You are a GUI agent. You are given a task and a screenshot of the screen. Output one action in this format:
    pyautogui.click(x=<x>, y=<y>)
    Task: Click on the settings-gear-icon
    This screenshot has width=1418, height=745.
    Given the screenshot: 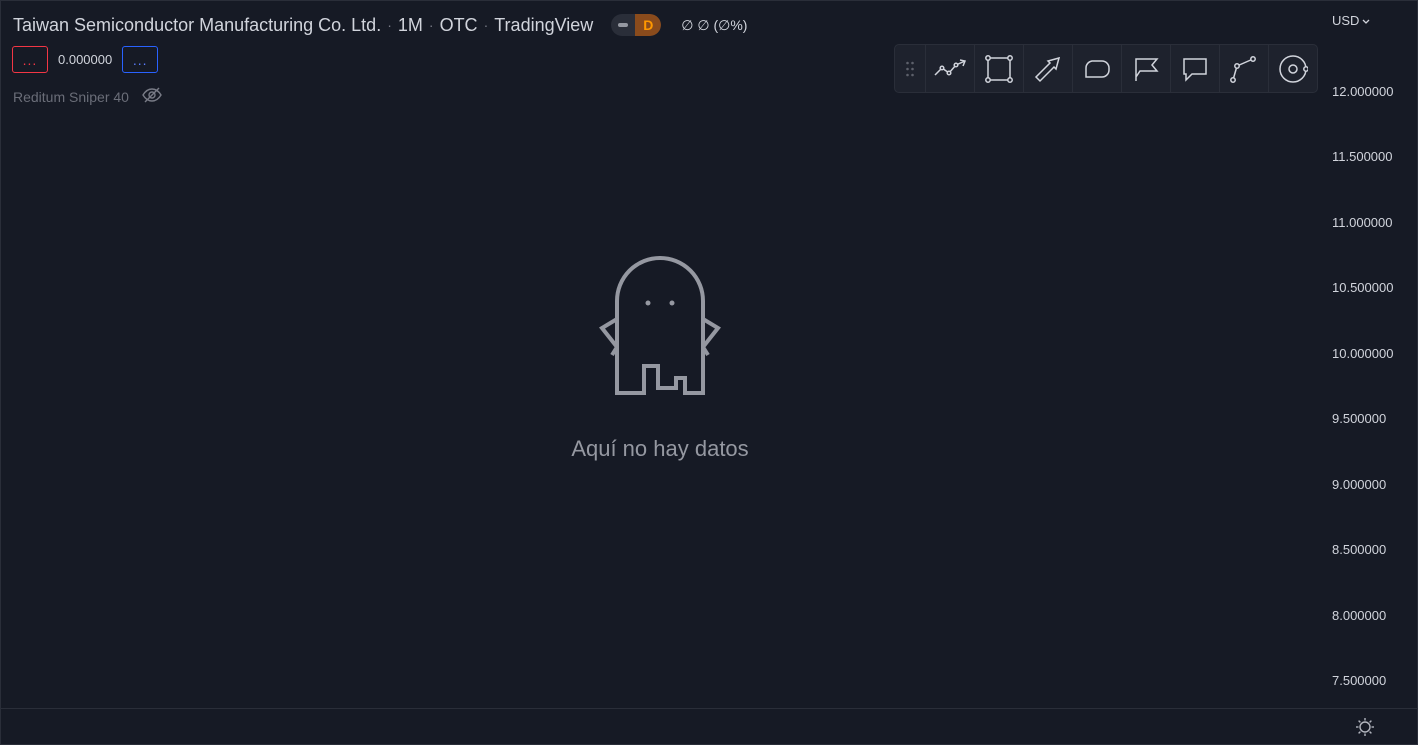 What is the action you would take?
    pyautogui.click(x=1365, y=729)
    